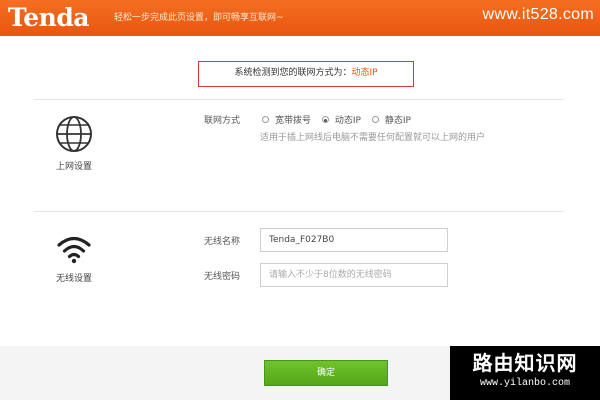 The image size is (600, 400). I want to click on wifi-password-label: 无线密码, so click(222, 277).